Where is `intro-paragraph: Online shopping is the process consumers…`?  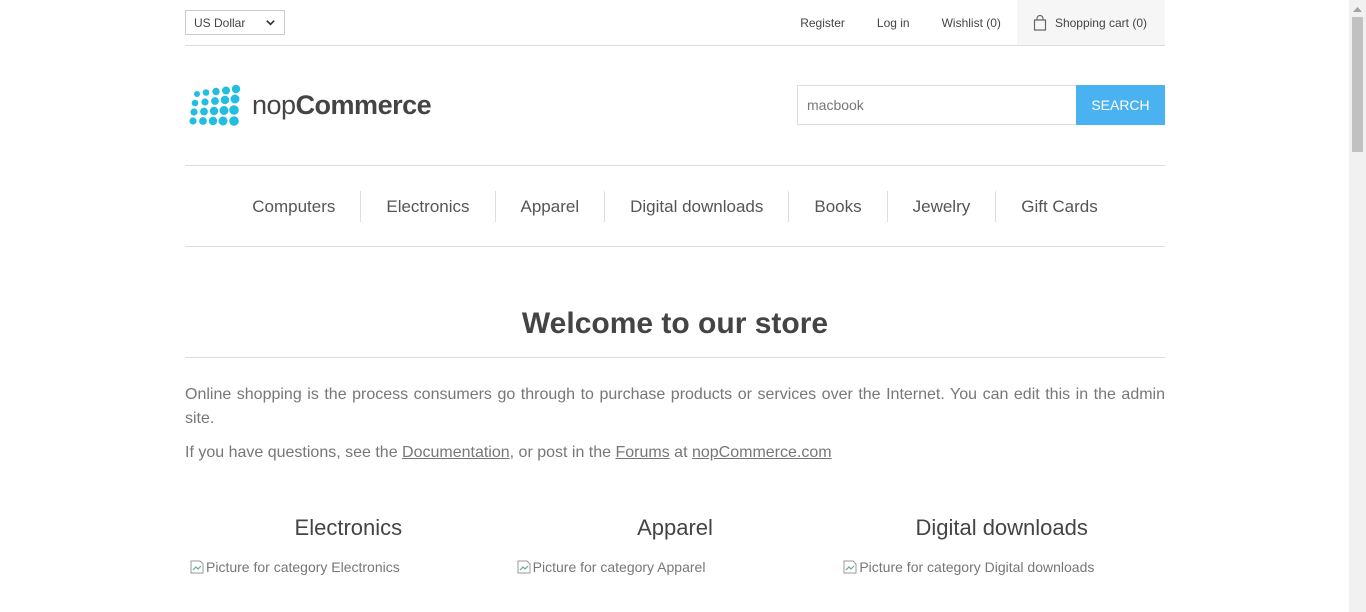
intro-paragraph: Online shopping is the process consumers… is located at coordinates (675, 406).